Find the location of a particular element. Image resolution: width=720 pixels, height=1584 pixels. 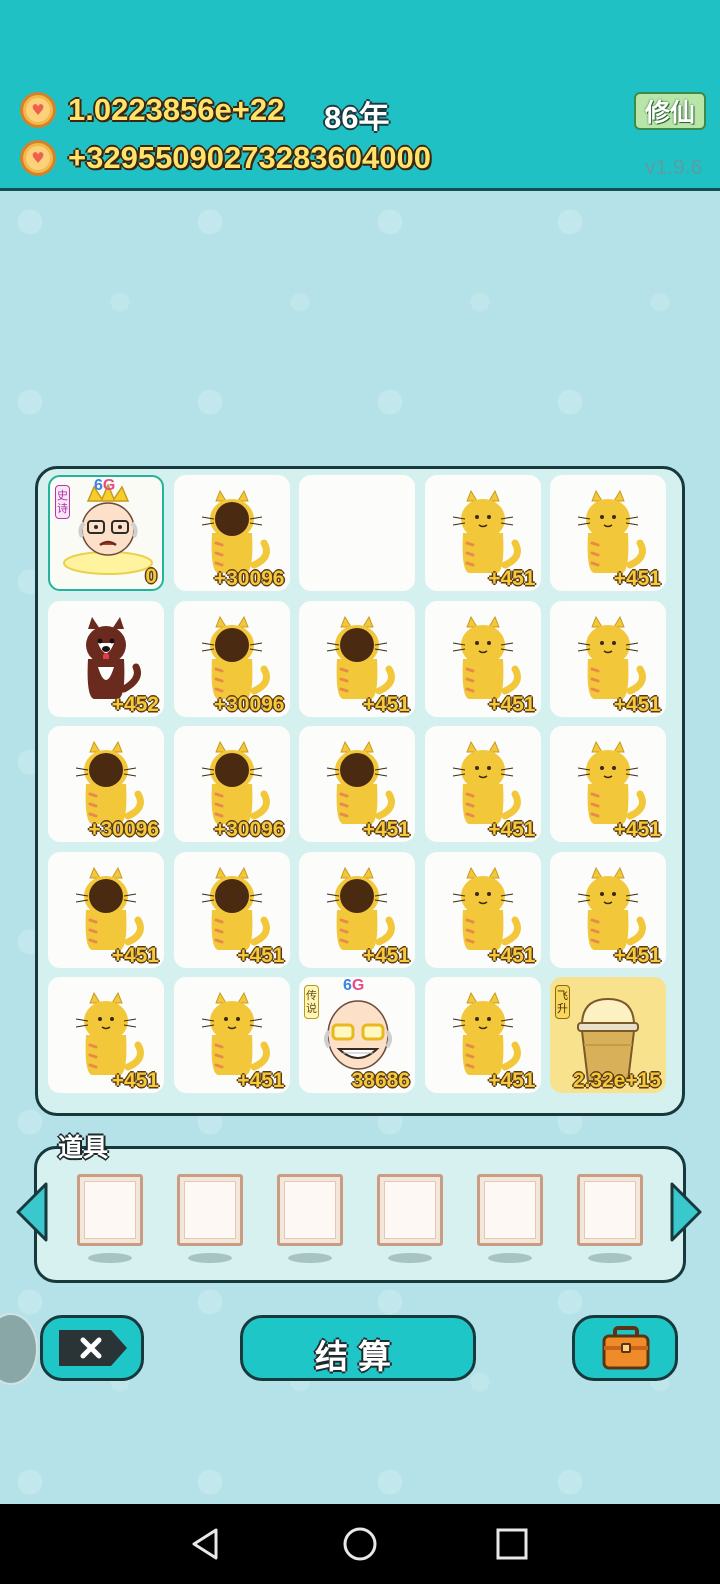

bag-button is located at coordinates (625, 1348).